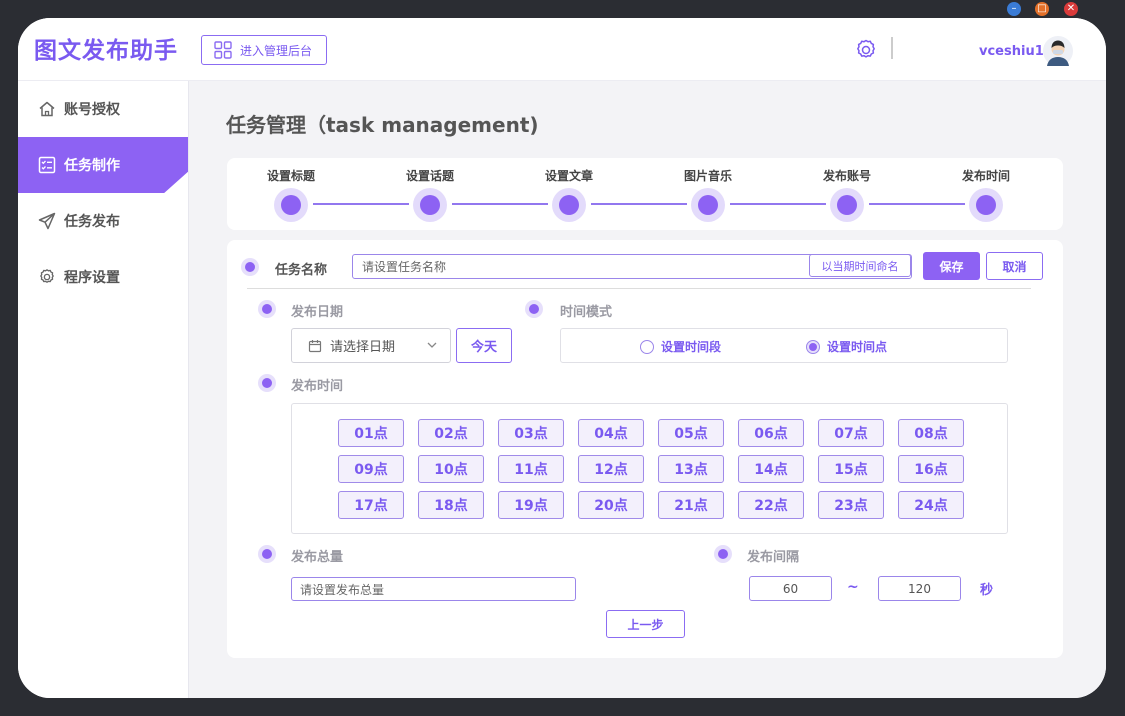 The width and height of the screenshot is (1125, 716). Describe the element at coordinates (931, 505) in the screenshot. I see `hour-option: 24点` at that location.